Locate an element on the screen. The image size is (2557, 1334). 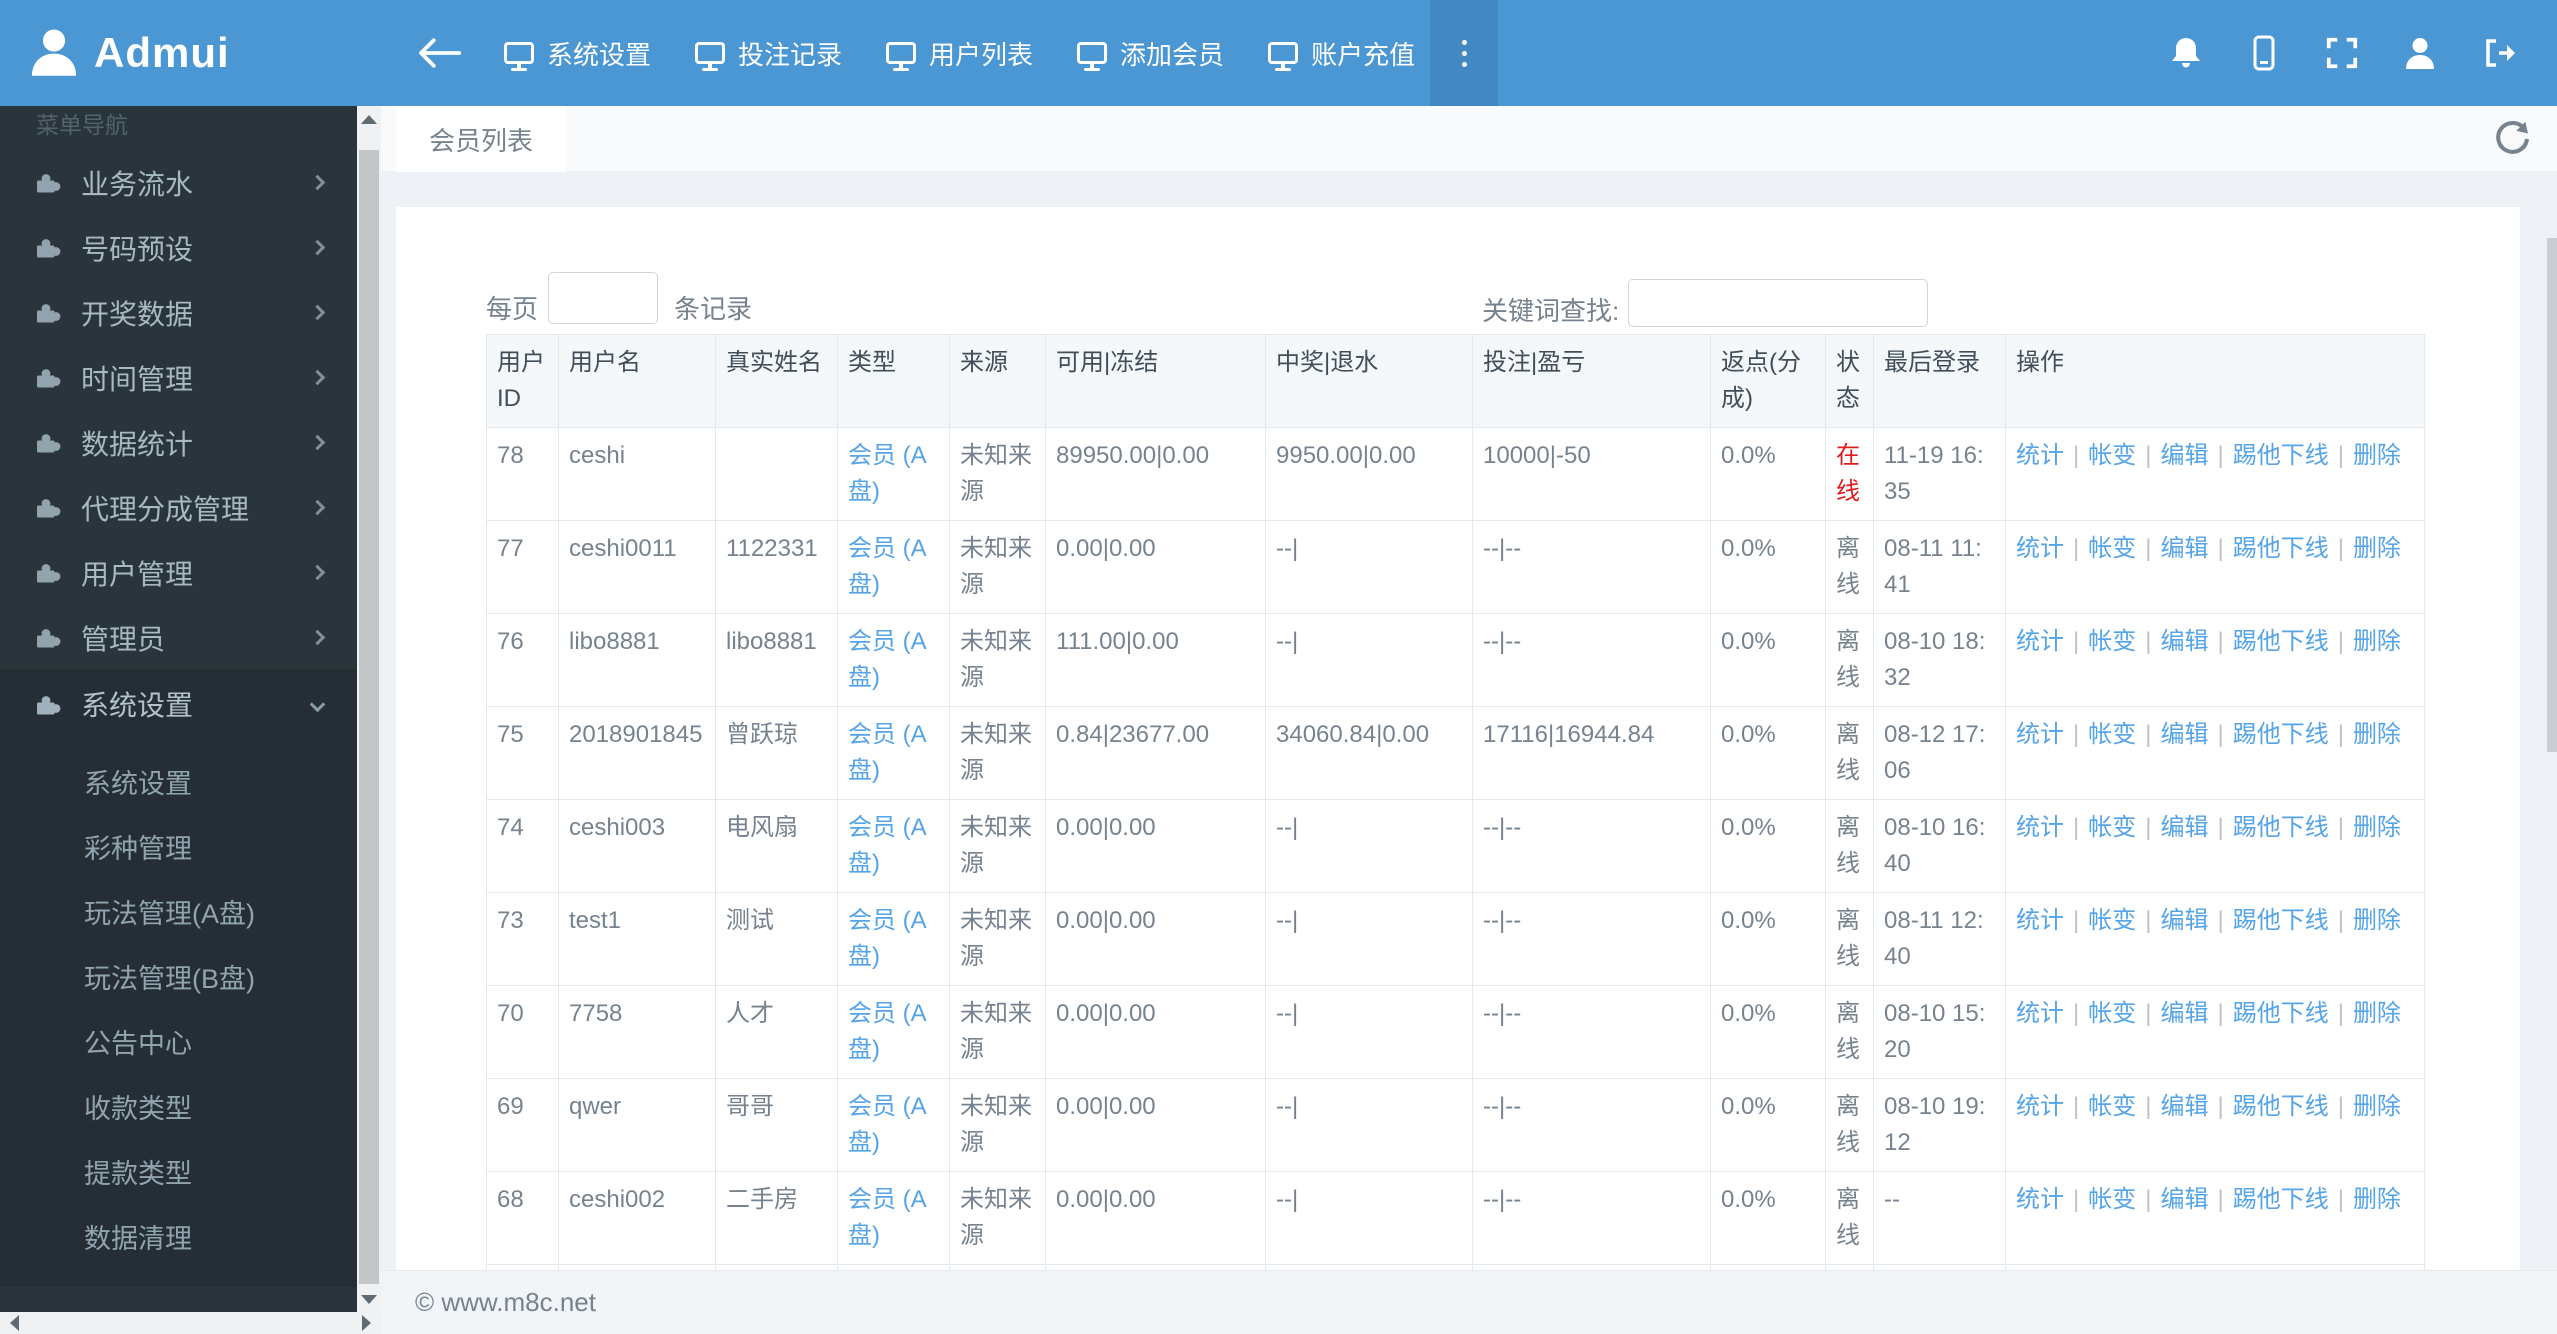
sidebar-vertical-scrollbar is located at coordinates (369, 709).